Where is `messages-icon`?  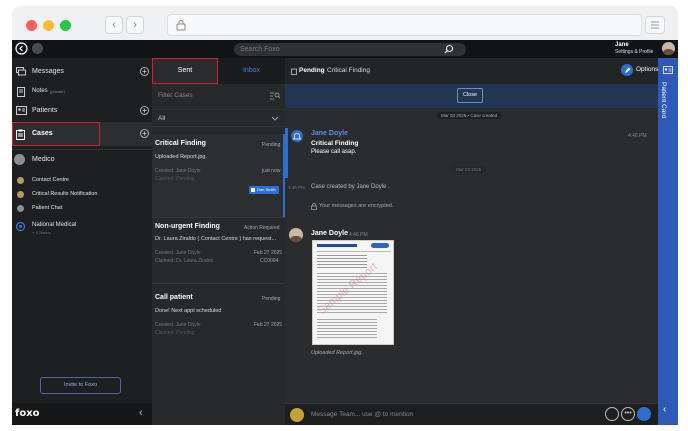 messages-icon is located at coordinates (21, 71).